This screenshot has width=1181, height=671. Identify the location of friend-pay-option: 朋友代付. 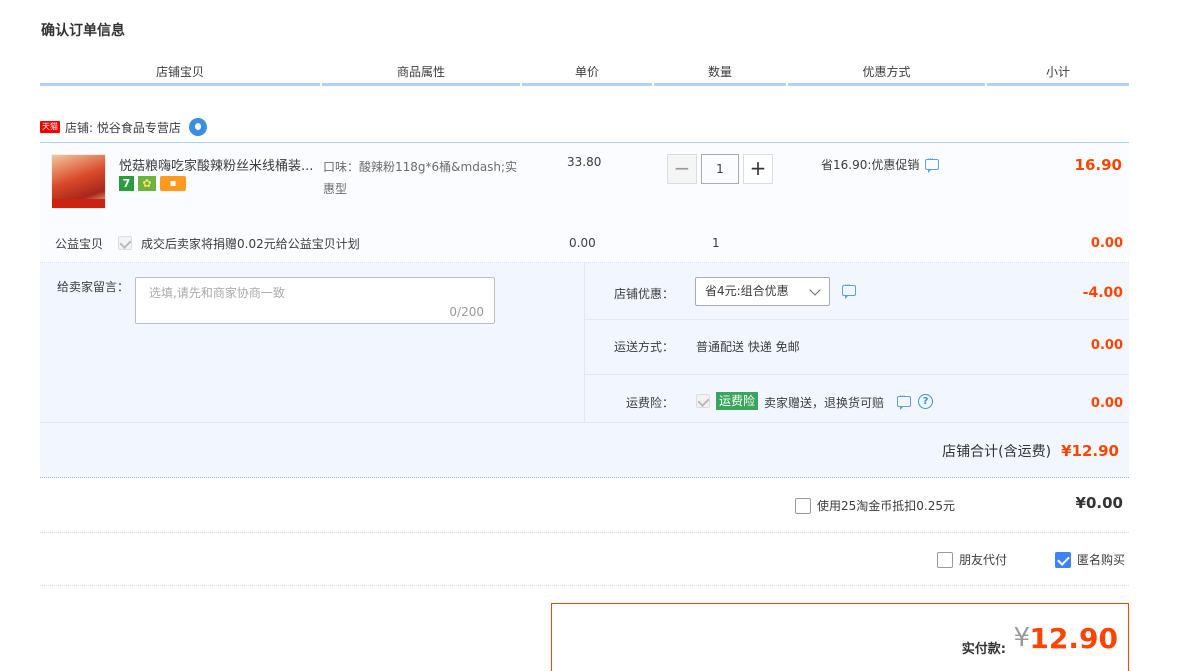
(972, 559).